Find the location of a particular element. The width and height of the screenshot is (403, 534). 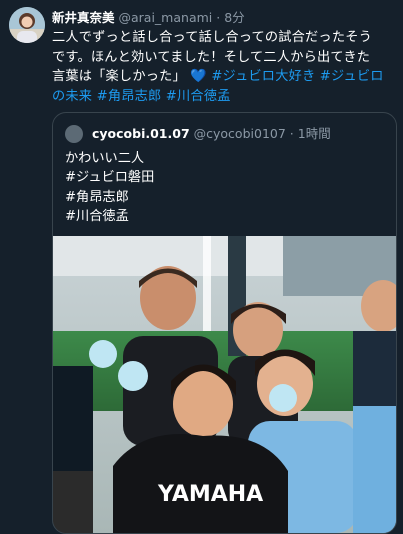

tweet-text-line: 言葉は「楽しかった」 💙 #ジュビロ大好き #ジュビロ is located at coordinates (225, 77).